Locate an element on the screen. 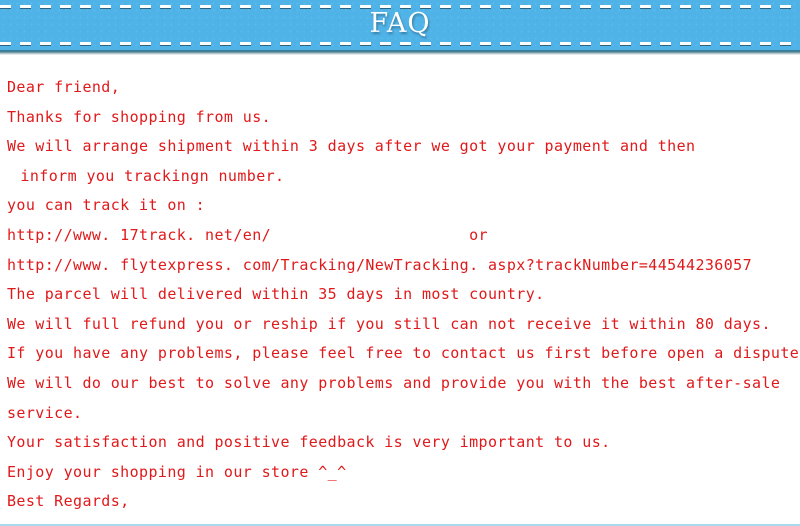  faq-line-thanks: Thanks for shopping from us. is located at coordinates (139, 116).